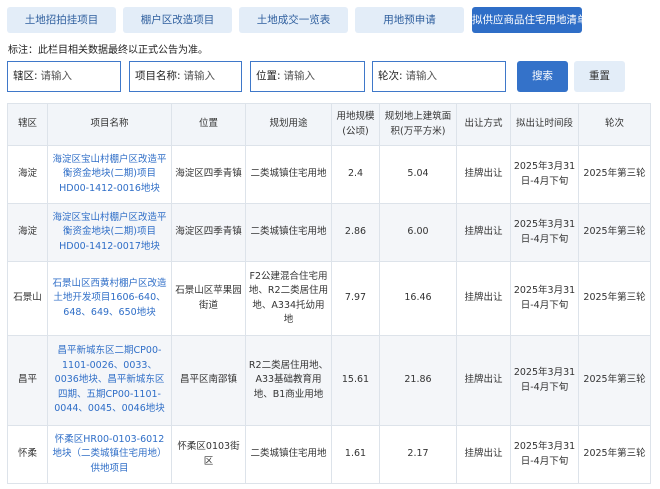 The height and width of the screenshot is (489, 660). What do you see at coordinates (27, 298) in the screenshot?
I see `cell-district: 石景山` at bounding box center [27, 298].